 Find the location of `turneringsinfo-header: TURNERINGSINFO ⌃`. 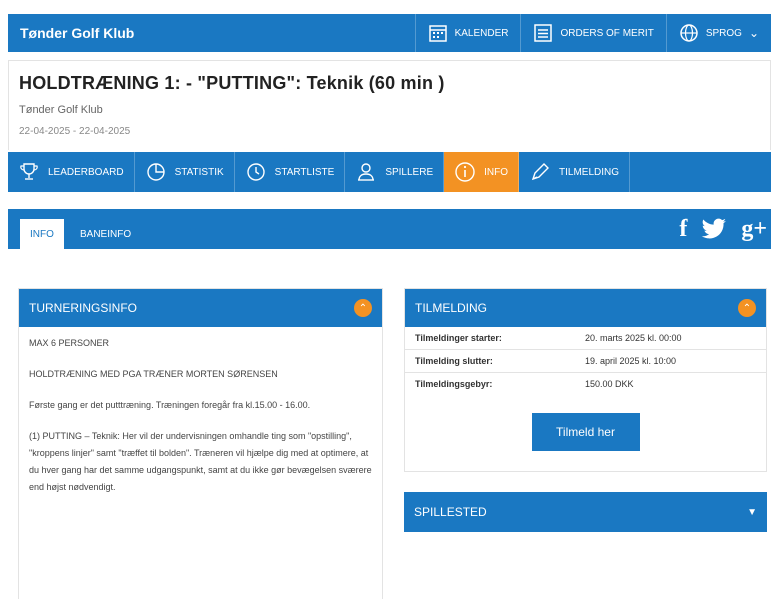

turneringsinfo-header: TURNERINGSINFO ⌃ is located at coordinates (200, 308).